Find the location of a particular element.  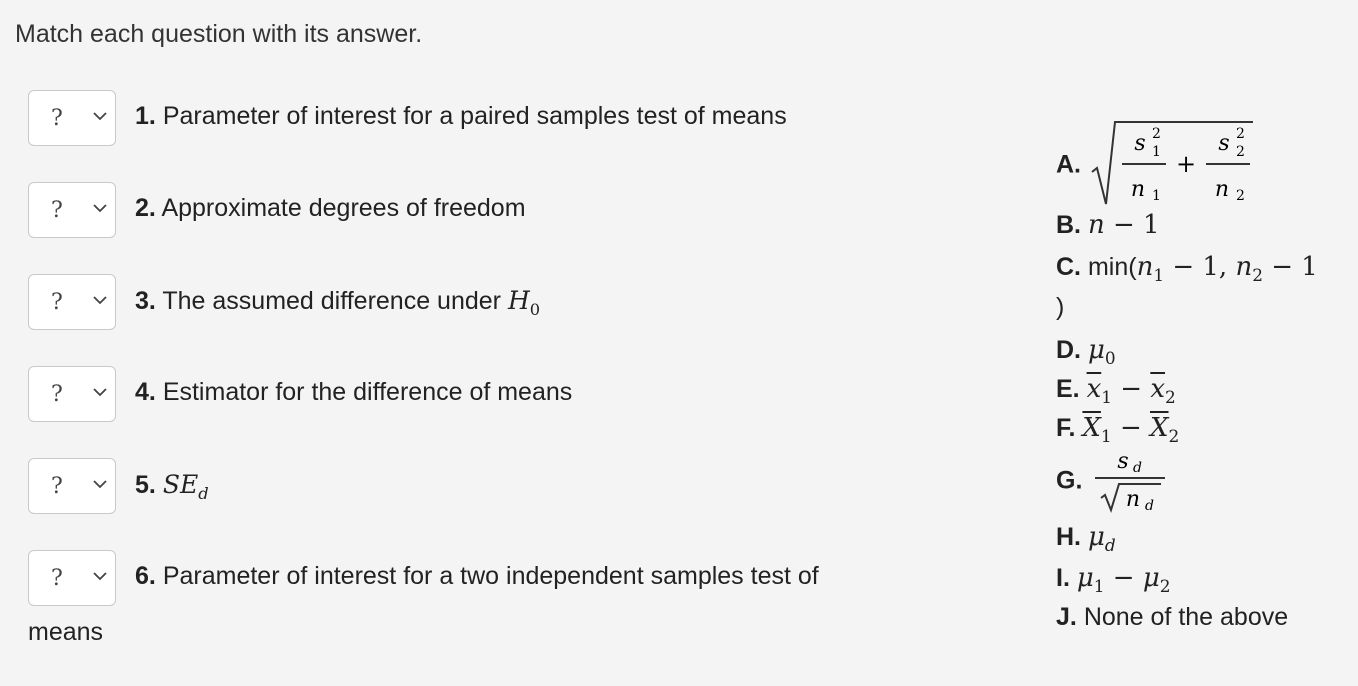

answer-c-wrap: ) is located at coordinates (1060, 307).